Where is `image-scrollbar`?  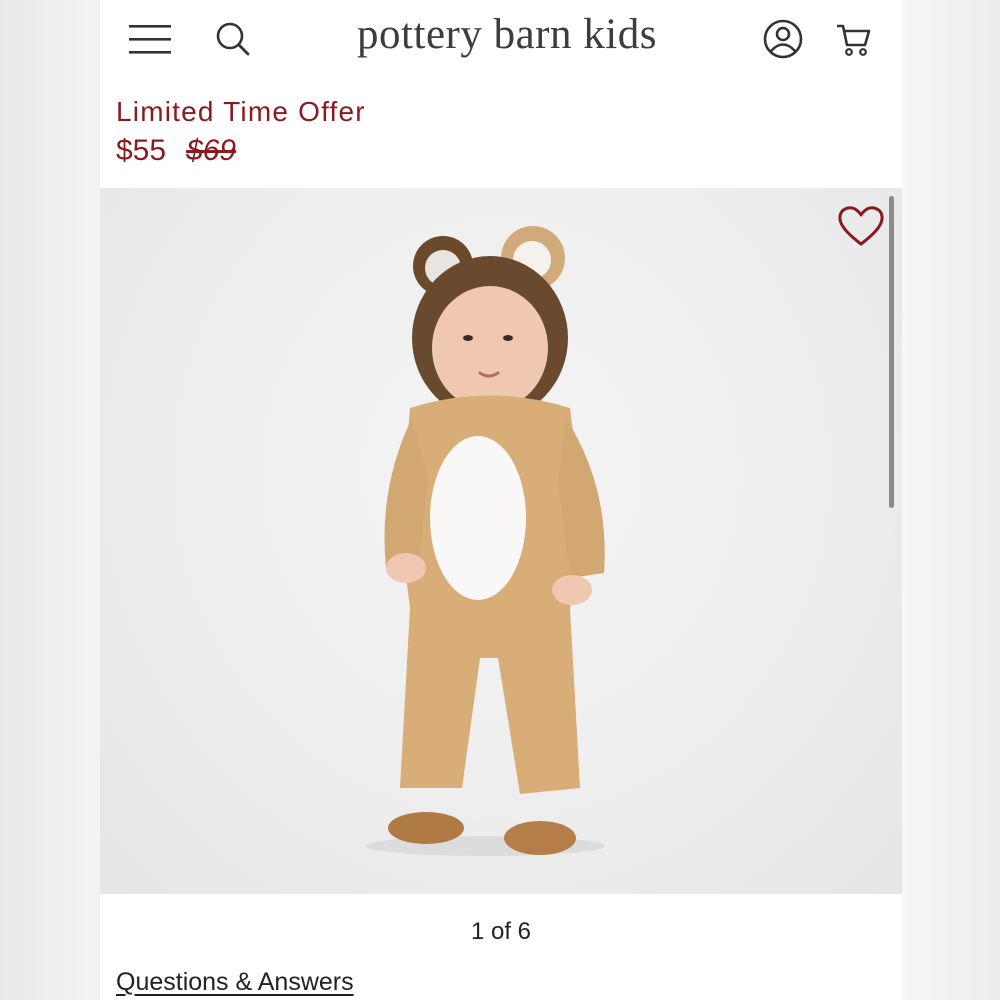
image-scrollbar is located at coordinates (891, 352).